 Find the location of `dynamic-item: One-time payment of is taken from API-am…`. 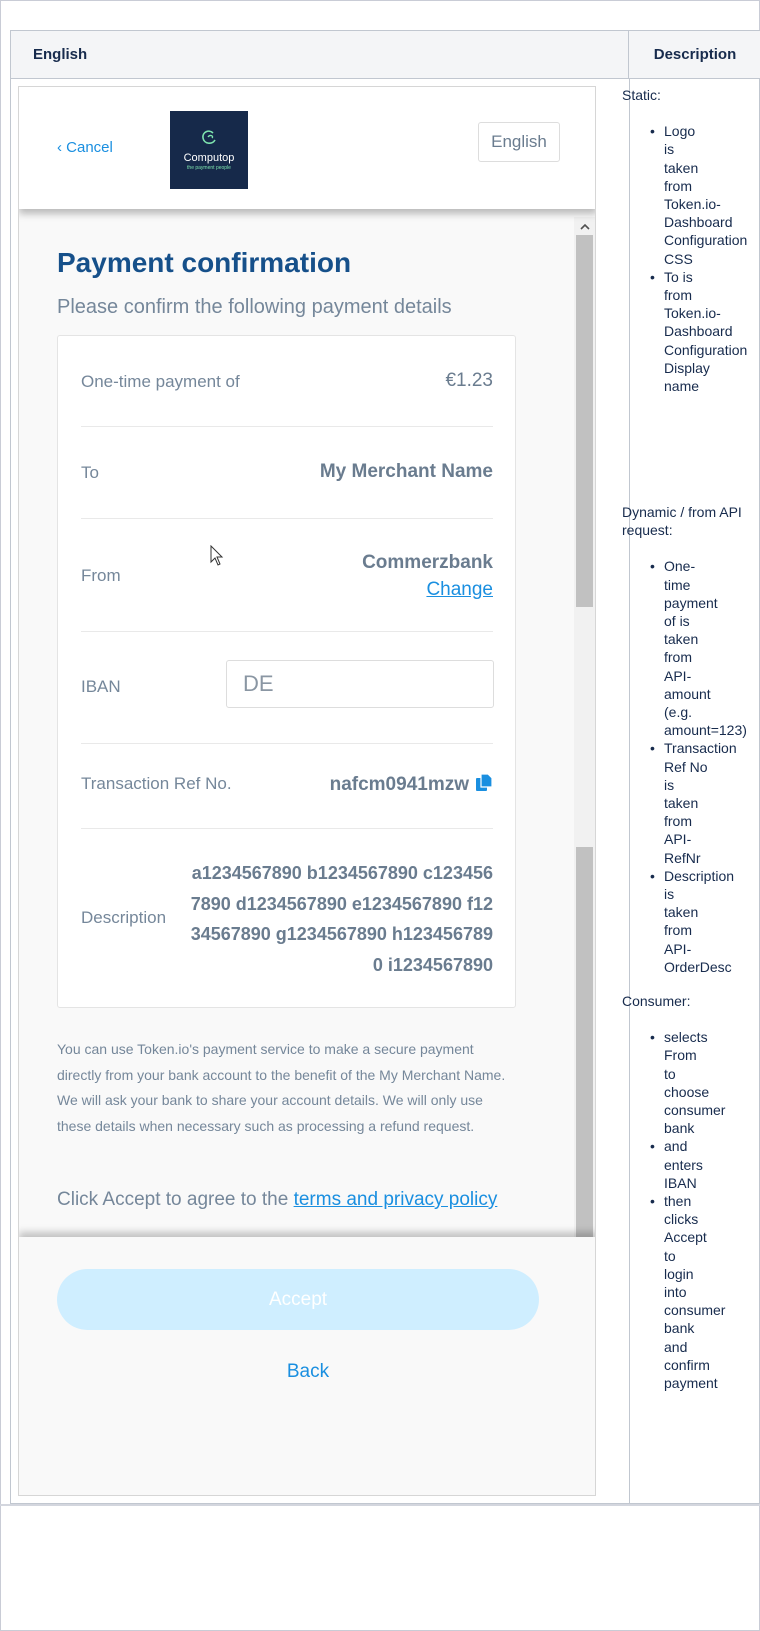

dynamic-item: One-time payment of is taken from API-am… is located at coordinates (684, 648).